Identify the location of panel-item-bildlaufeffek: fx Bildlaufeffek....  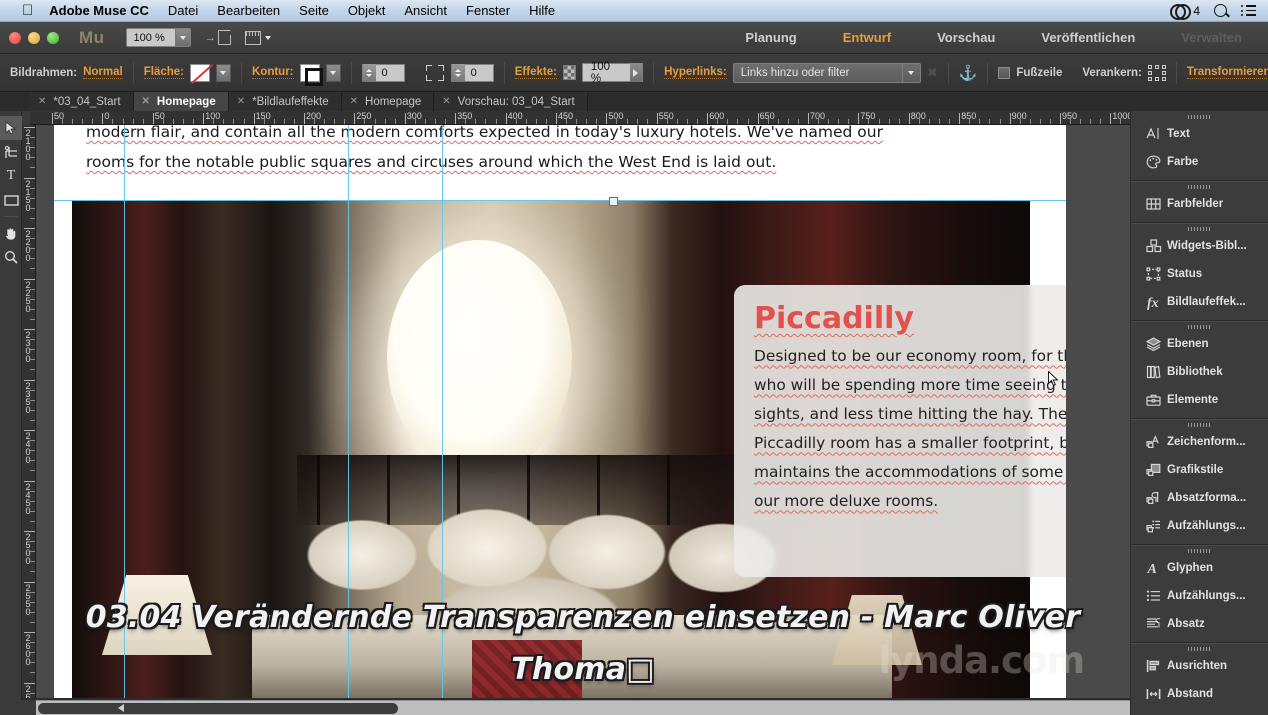
(1199, 302).